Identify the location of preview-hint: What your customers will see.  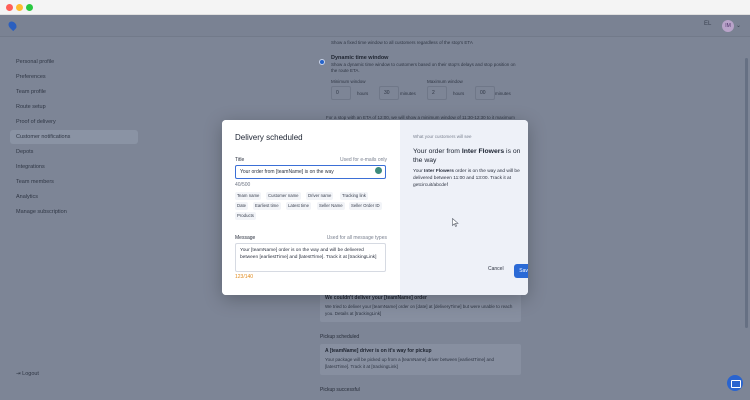
(442, 136).